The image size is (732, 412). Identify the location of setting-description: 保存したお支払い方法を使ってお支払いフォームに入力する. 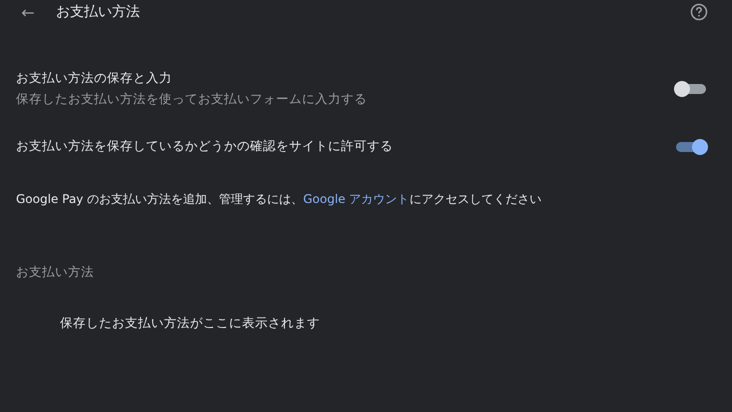
(192, 99).